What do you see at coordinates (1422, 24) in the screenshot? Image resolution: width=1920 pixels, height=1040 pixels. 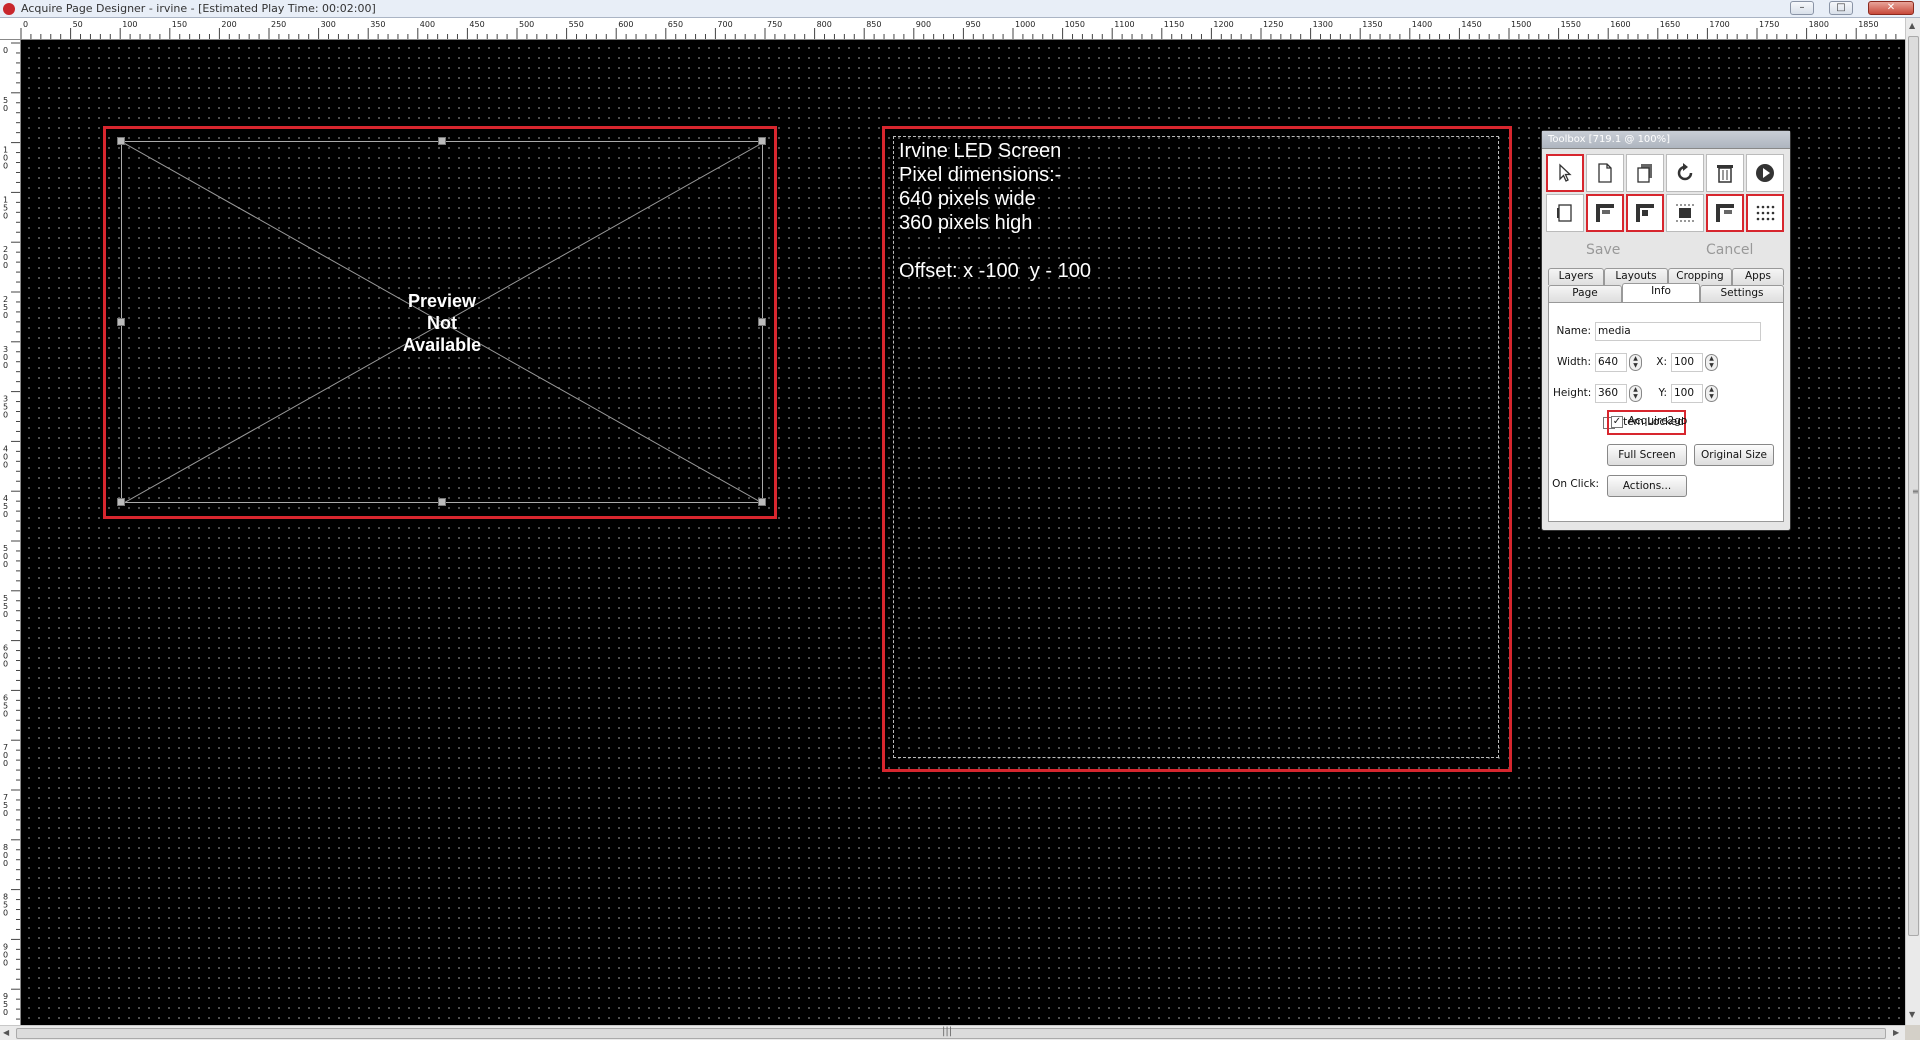 I see `ruler-label: 1400` at bounding box center [1422, 24].